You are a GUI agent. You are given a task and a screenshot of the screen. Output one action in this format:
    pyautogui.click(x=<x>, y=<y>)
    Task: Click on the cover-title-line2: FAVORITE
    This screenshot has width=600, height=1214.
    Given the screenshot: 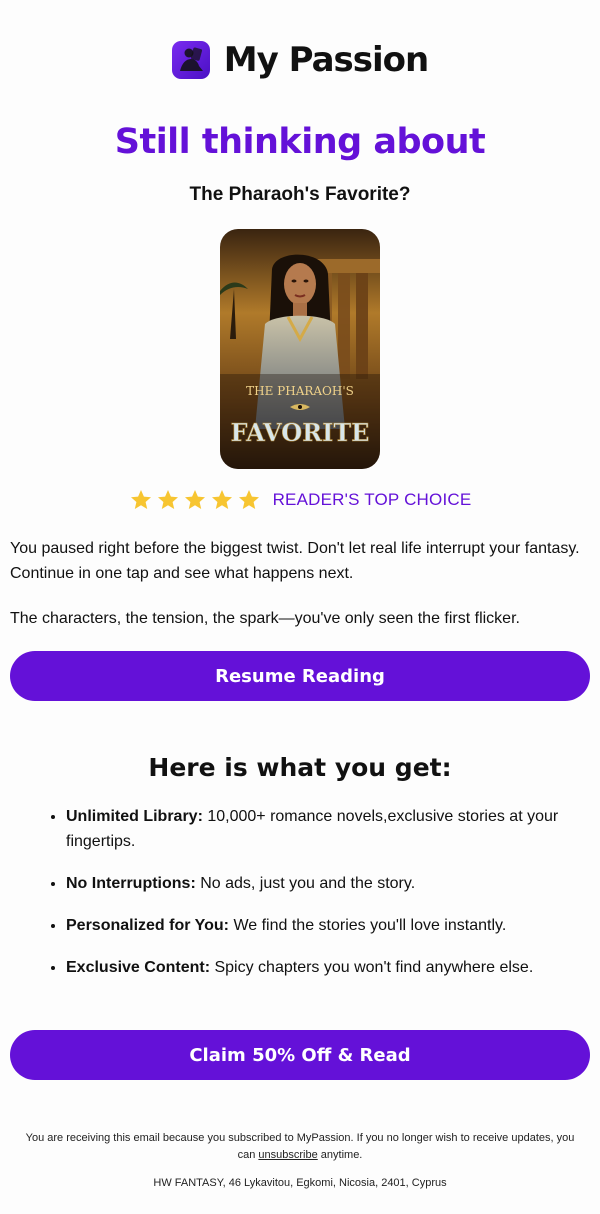 What is the action you would take?
    pyautogui.click(x=300, y=432)
    